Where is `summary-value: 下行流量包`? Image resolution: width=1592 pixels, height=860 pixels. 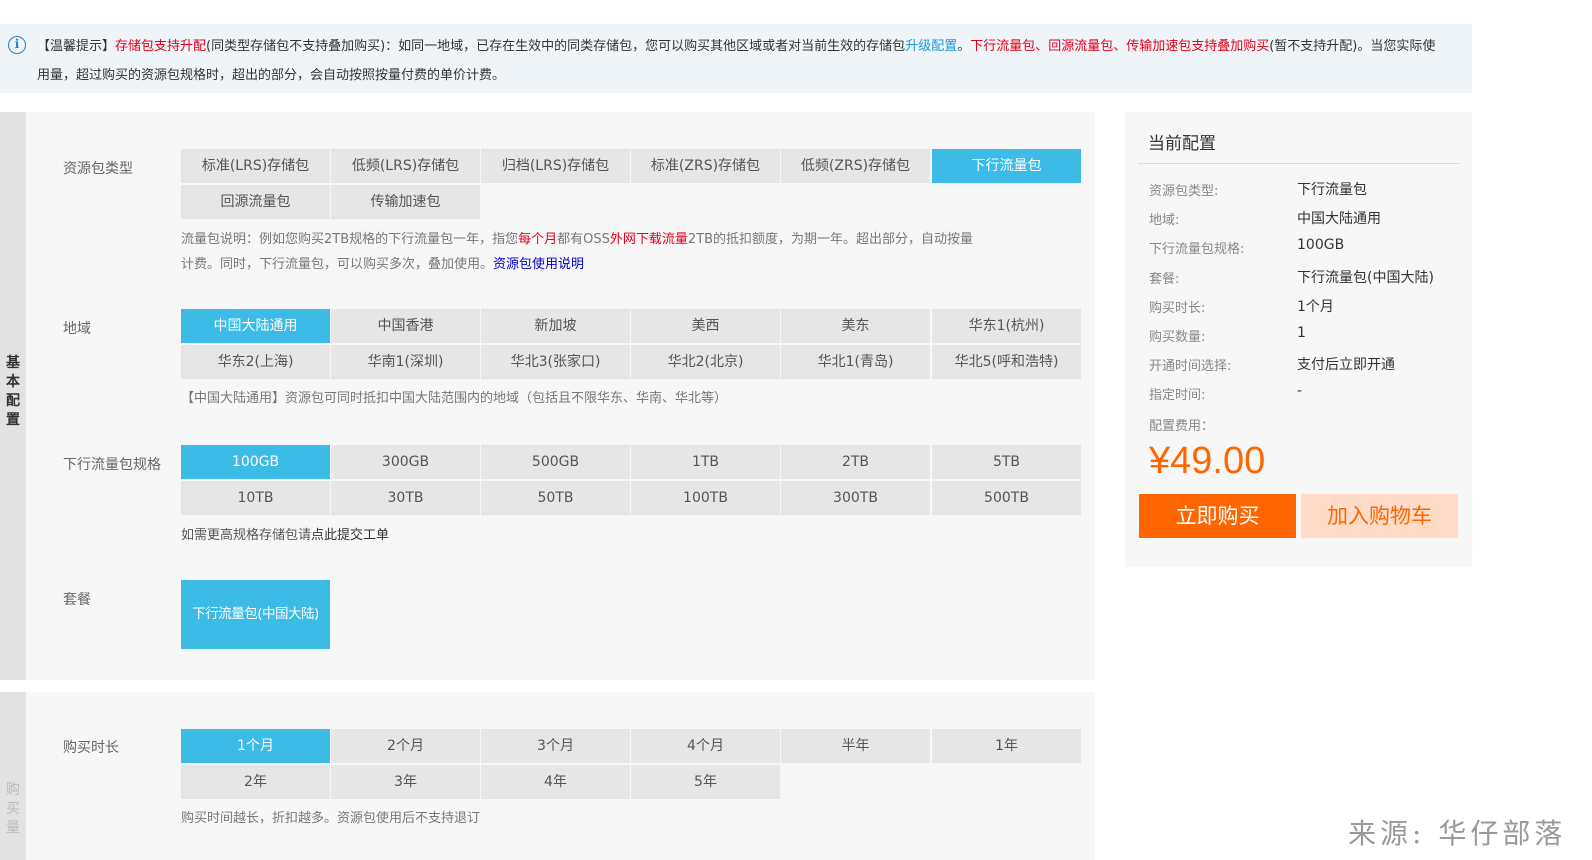 summary-value: 下行流量包 is located at coordinates (1332, 190).